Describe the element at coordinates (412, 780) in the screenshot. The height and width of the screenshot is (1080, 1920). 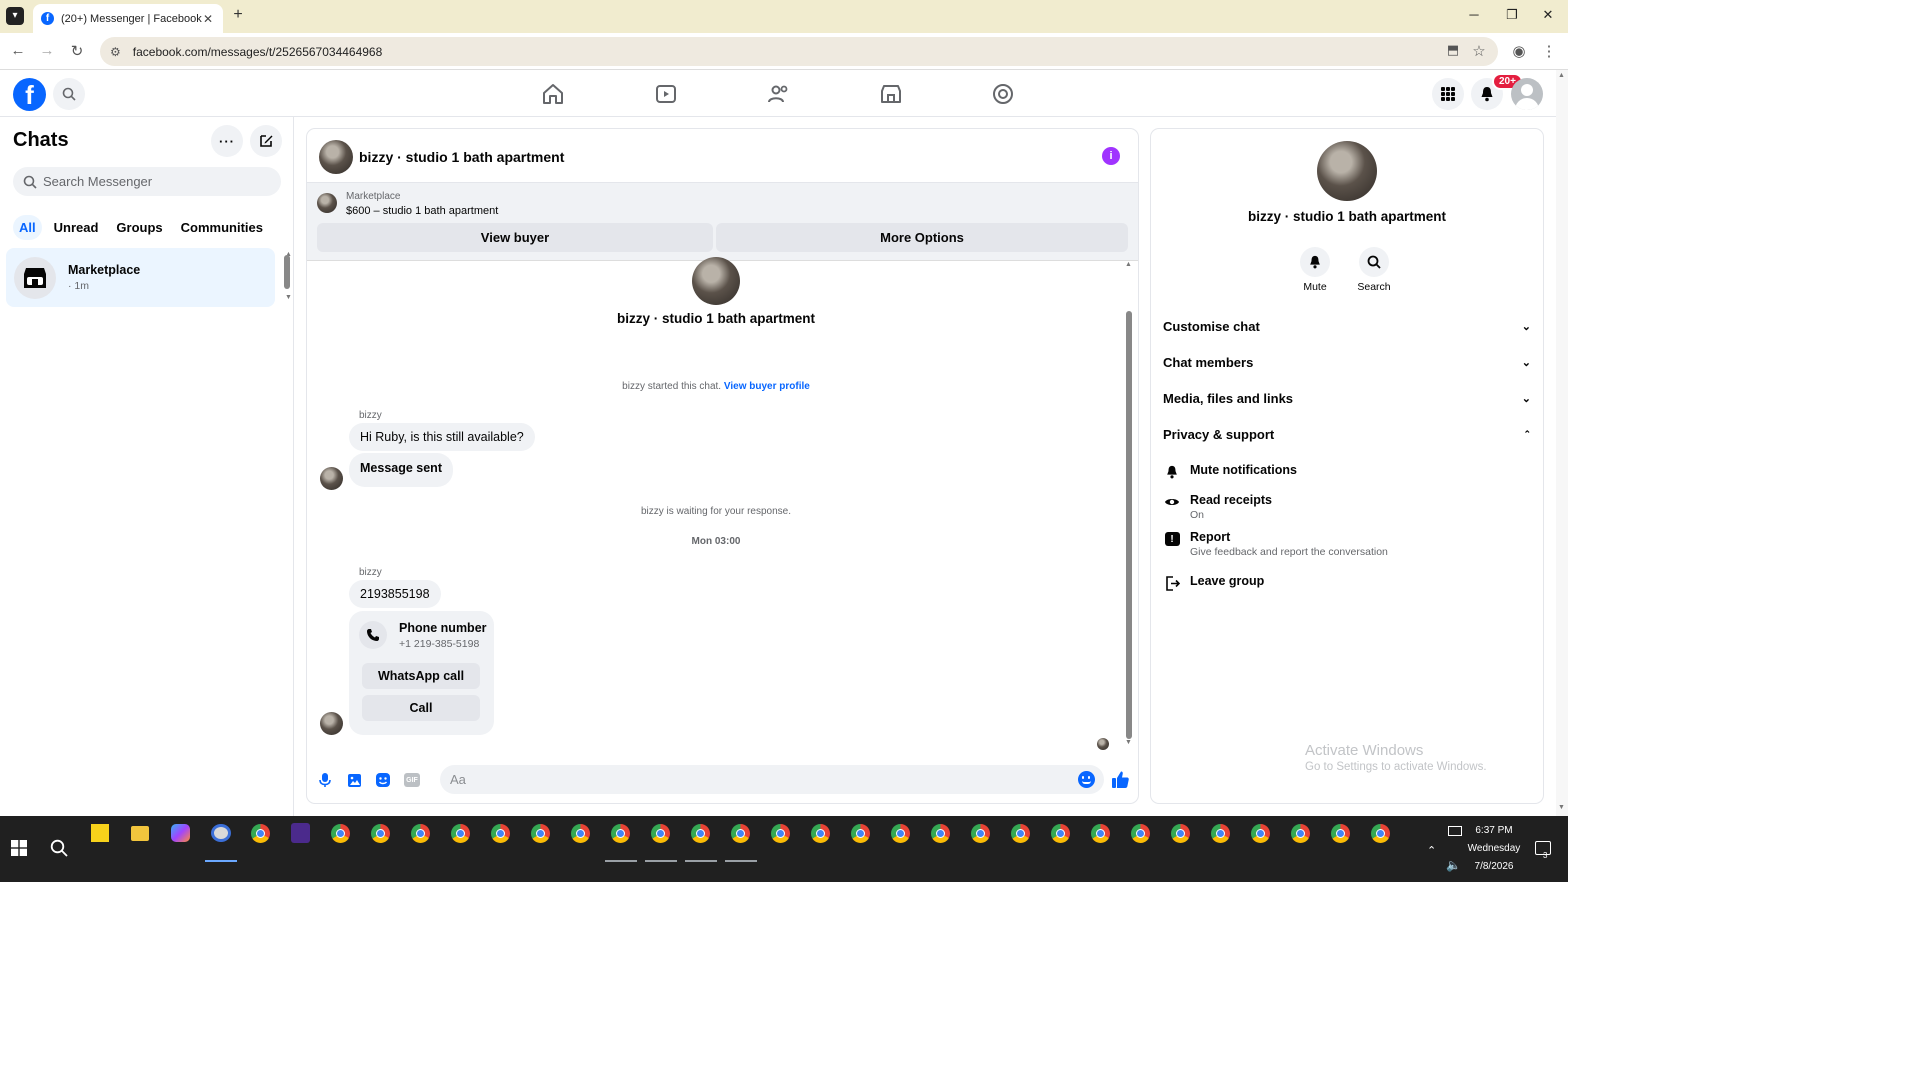
I see `gif-icon: GIF` at that location.